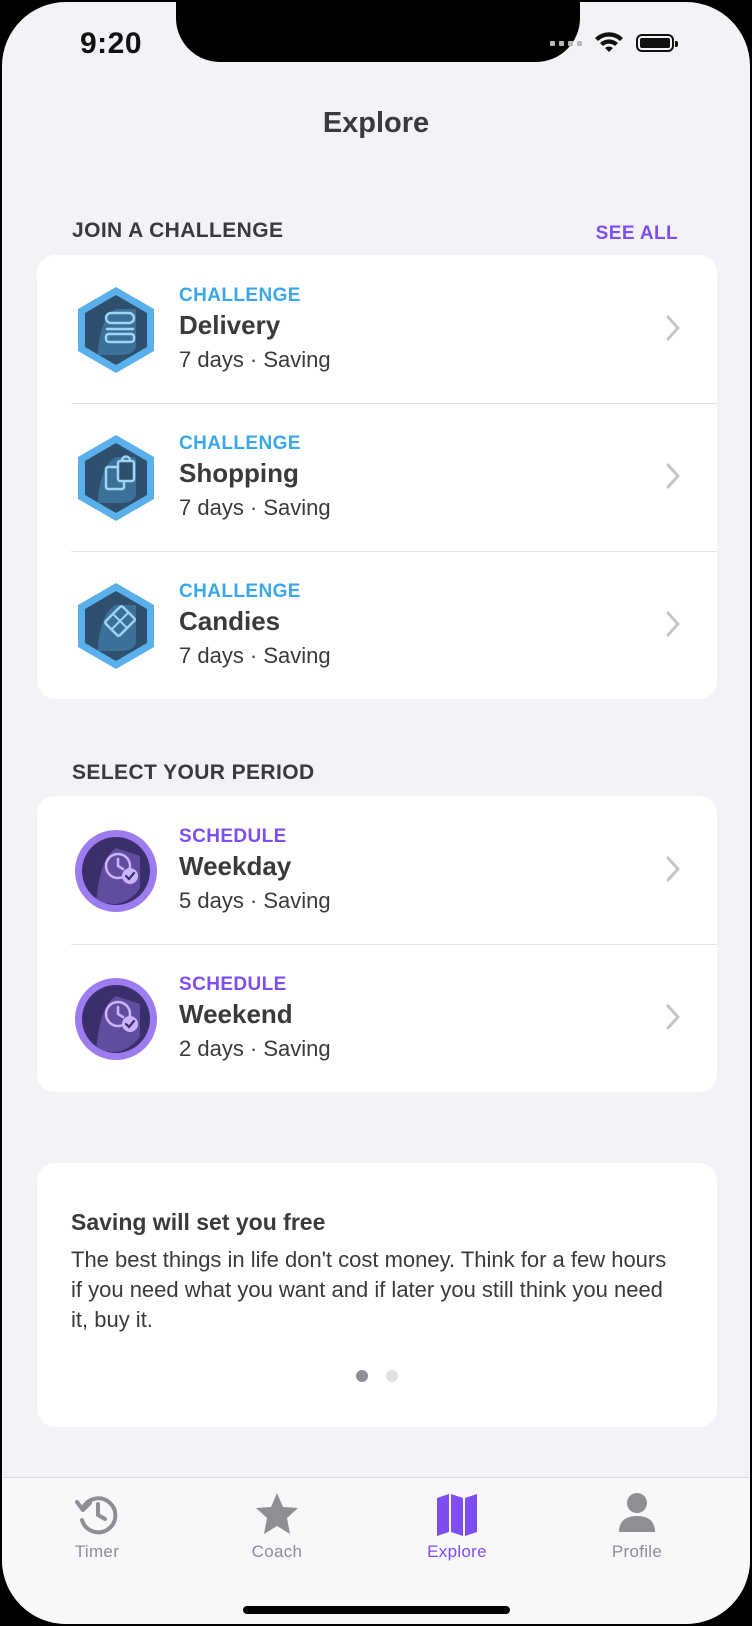  What do you see at coordinates (111, 43) in the screenshot?
I see `status-time: 9:20` at bounding box center [111, 43].